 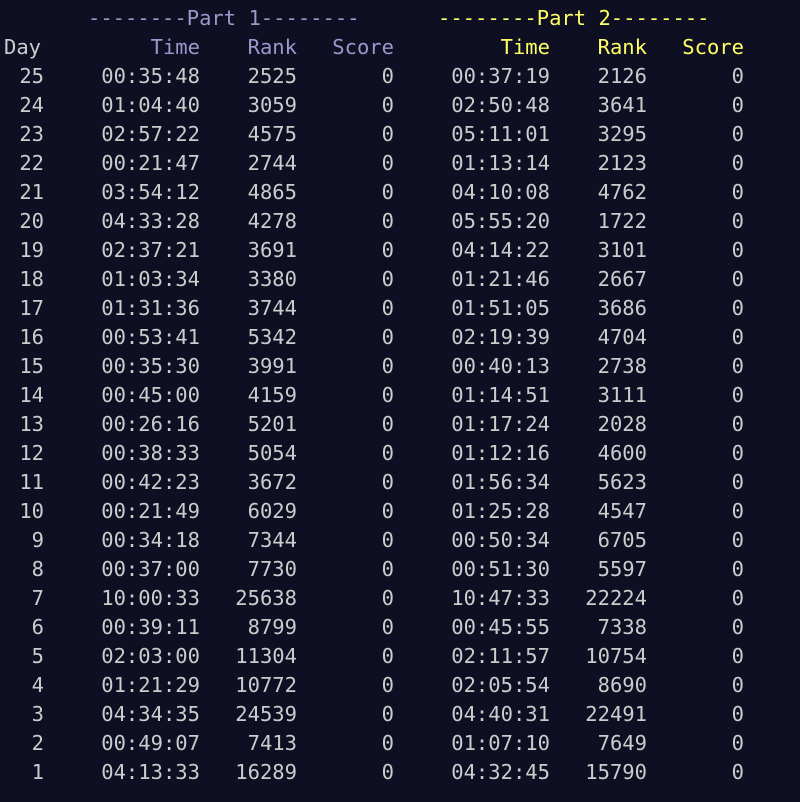 I want to click on day-cell: 5, so click(x=37, y=656).